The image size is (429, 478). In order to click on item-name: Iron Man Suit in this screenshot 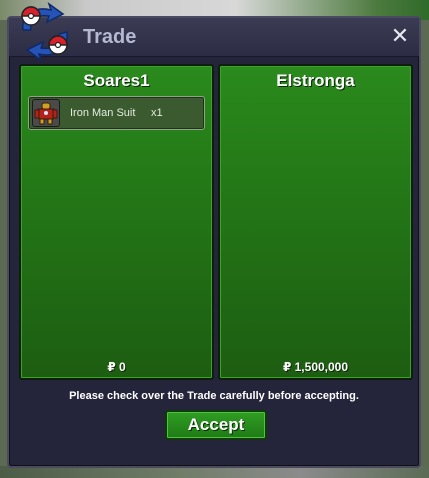, I will do `click(103, 113)`.